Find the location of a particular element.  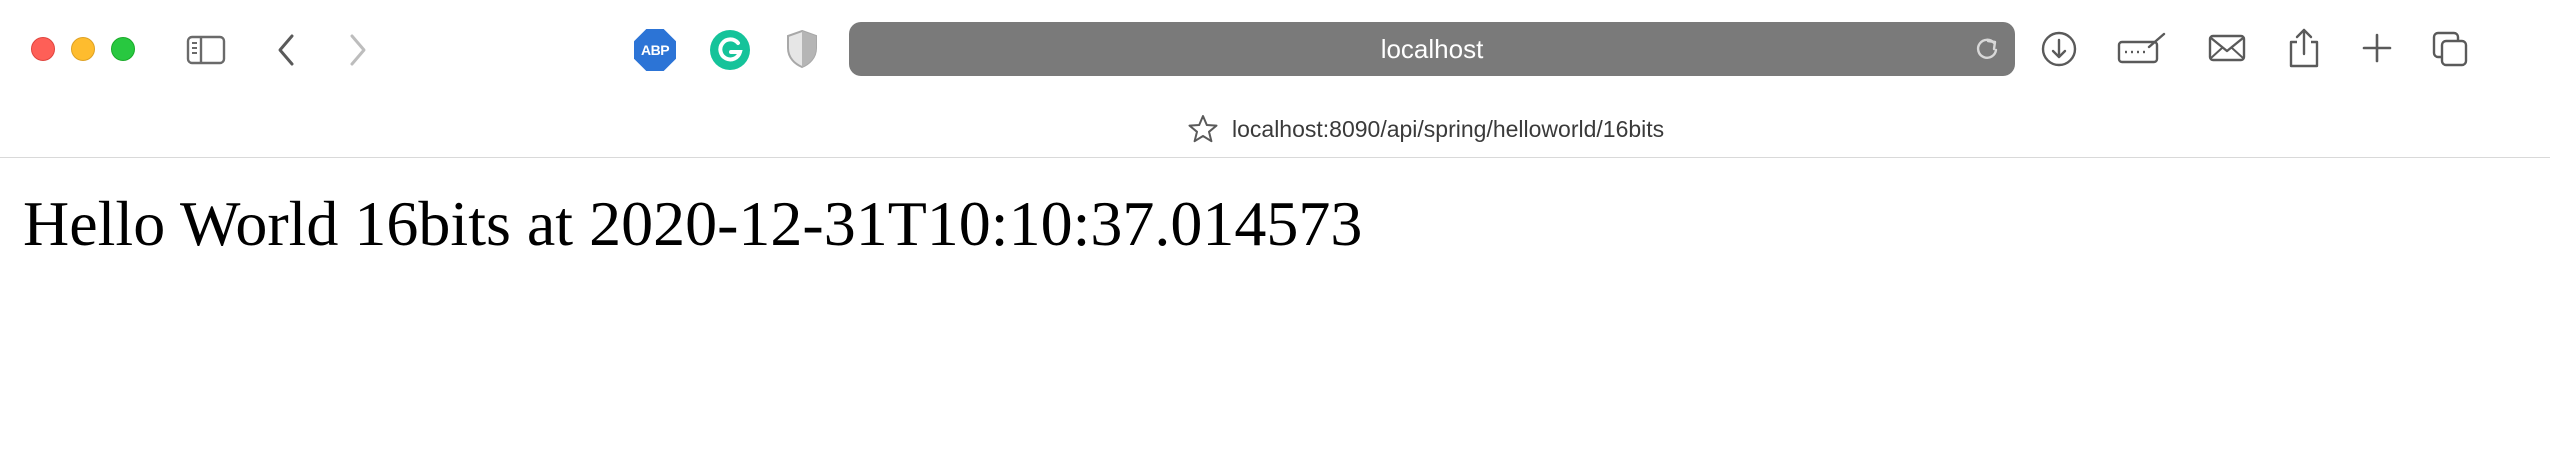

mail-icon is located at coordinates (2227, 48).